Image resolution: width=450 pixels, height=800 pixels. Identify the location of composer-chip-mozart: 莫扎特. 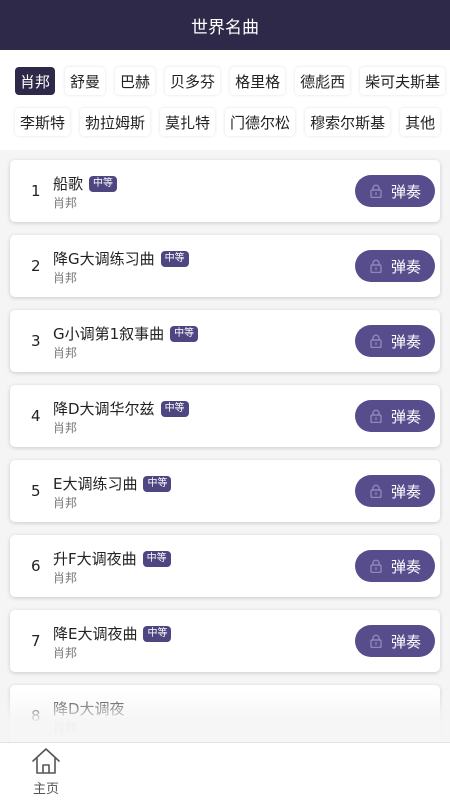
(188, 122).